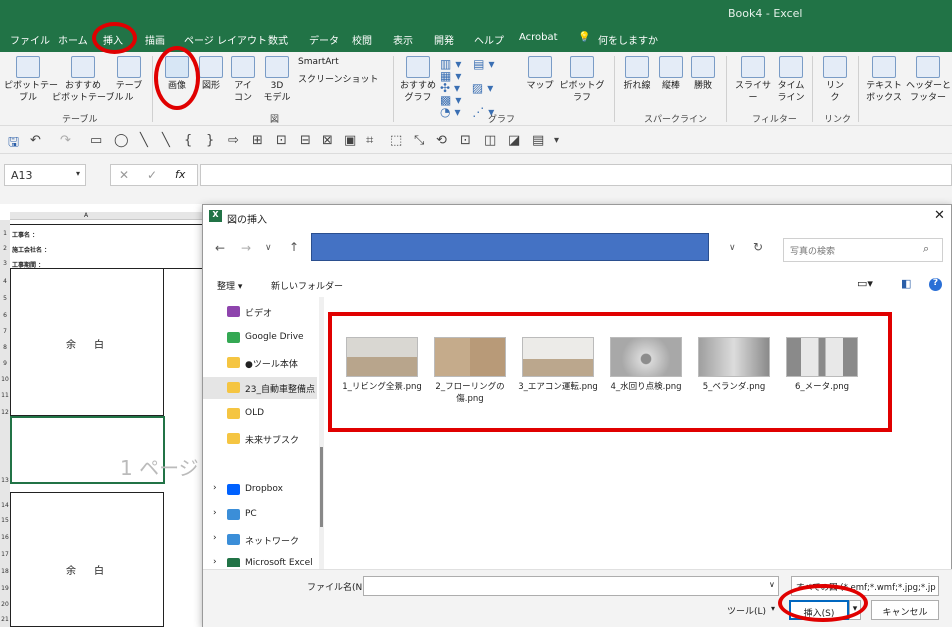 The height and width of the screenshot is (627, 952). What do you see at coordinates (480, 88) in the screenshot?
I see `chart-type-buttons: ▥▾ ▤▾ ▦▾ ✣▾ ▨▾ ▩▾ ◔▾ ⋰▾` at bounding box center [480, 88].